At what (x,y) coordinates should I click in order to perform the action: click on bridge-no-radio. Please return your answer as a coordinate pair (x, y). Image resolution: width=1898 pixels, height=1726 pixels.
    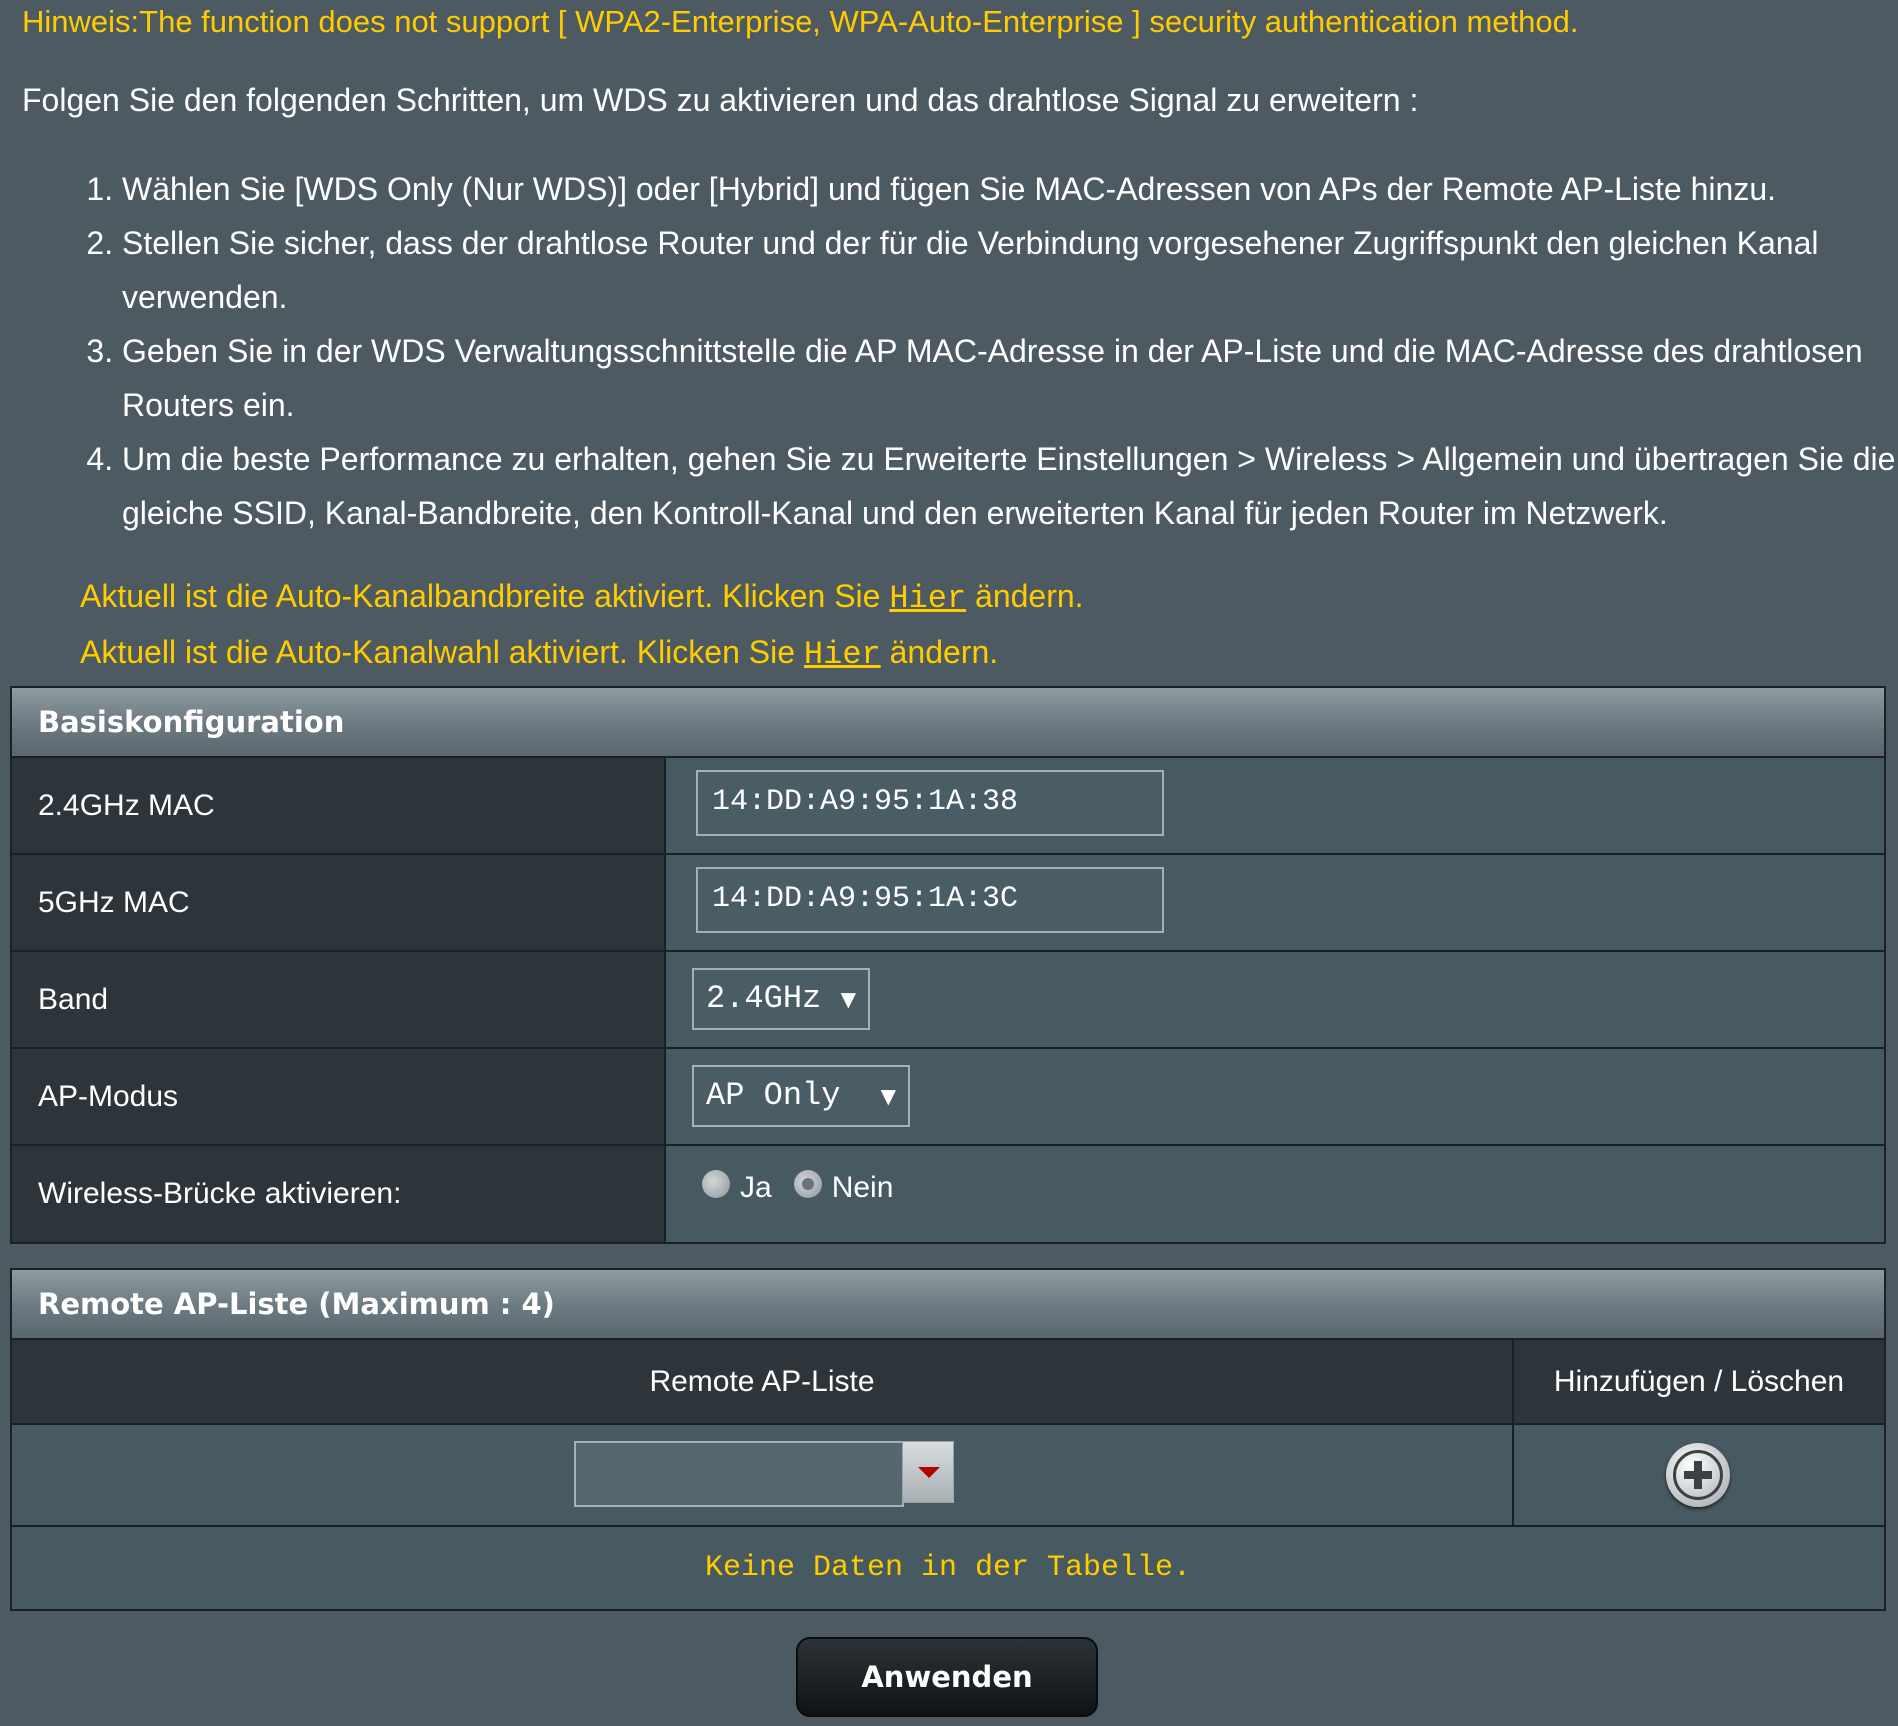
    Looking at the image, I should click on (807, 1184).